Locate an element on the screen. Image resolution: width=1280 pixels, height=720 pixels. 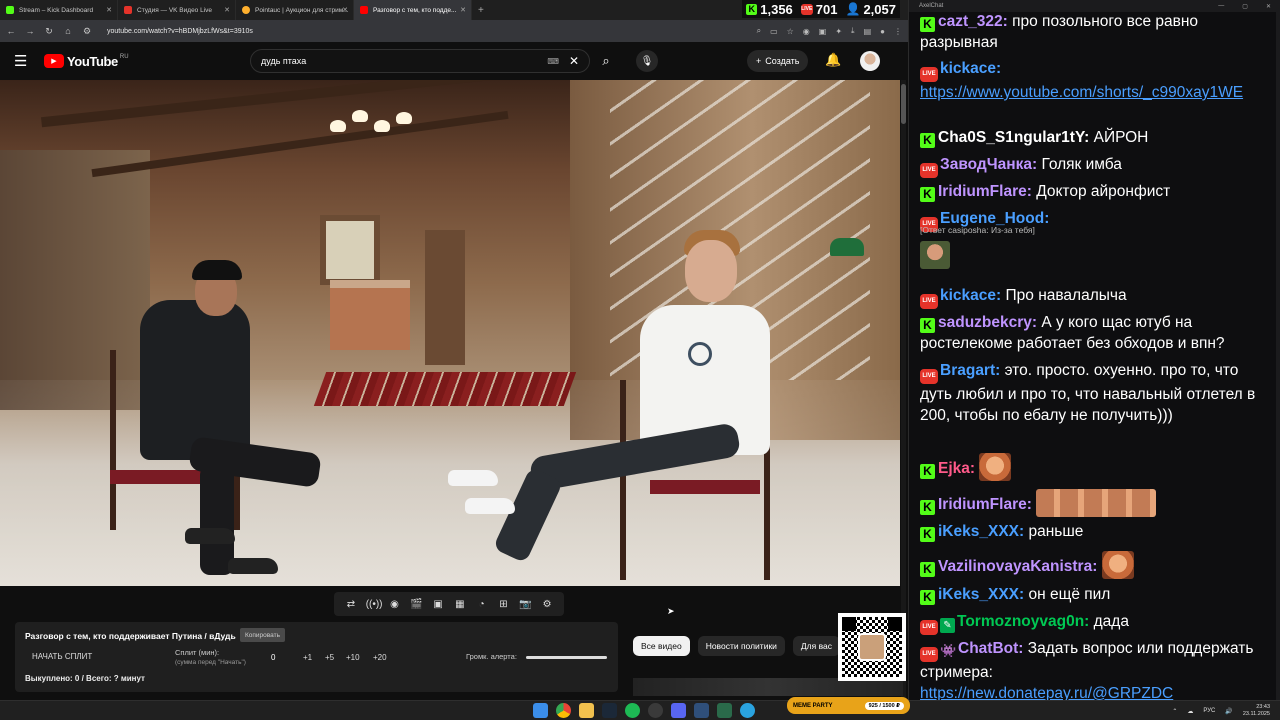
camera-icon: 📷 is located at coordinates (525, 604).